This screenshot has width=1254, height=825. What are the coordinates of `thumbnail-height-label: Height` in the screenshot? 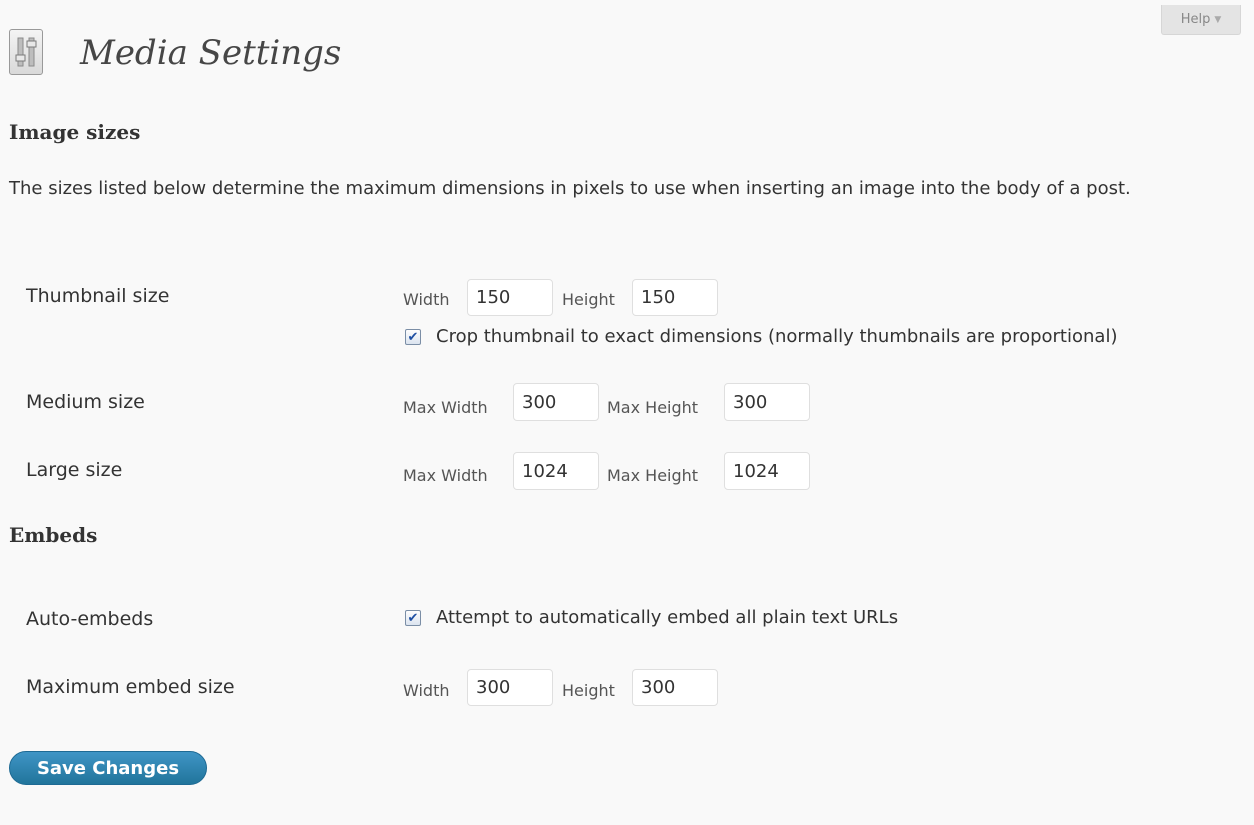 It's located at (588, 299).